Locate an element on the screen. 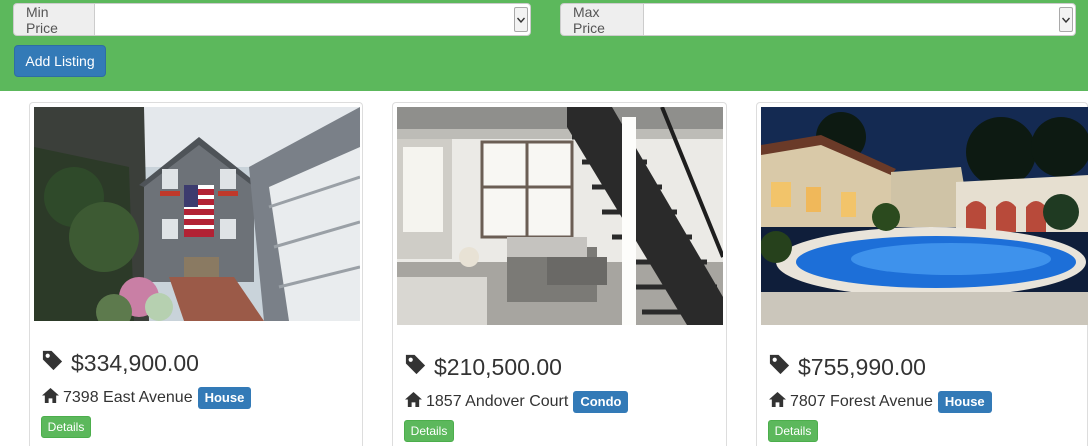 Image resolution: width=1088 pixels, height=446 pixels. min-price-label: Min Price is located at coordinates (53, 19).